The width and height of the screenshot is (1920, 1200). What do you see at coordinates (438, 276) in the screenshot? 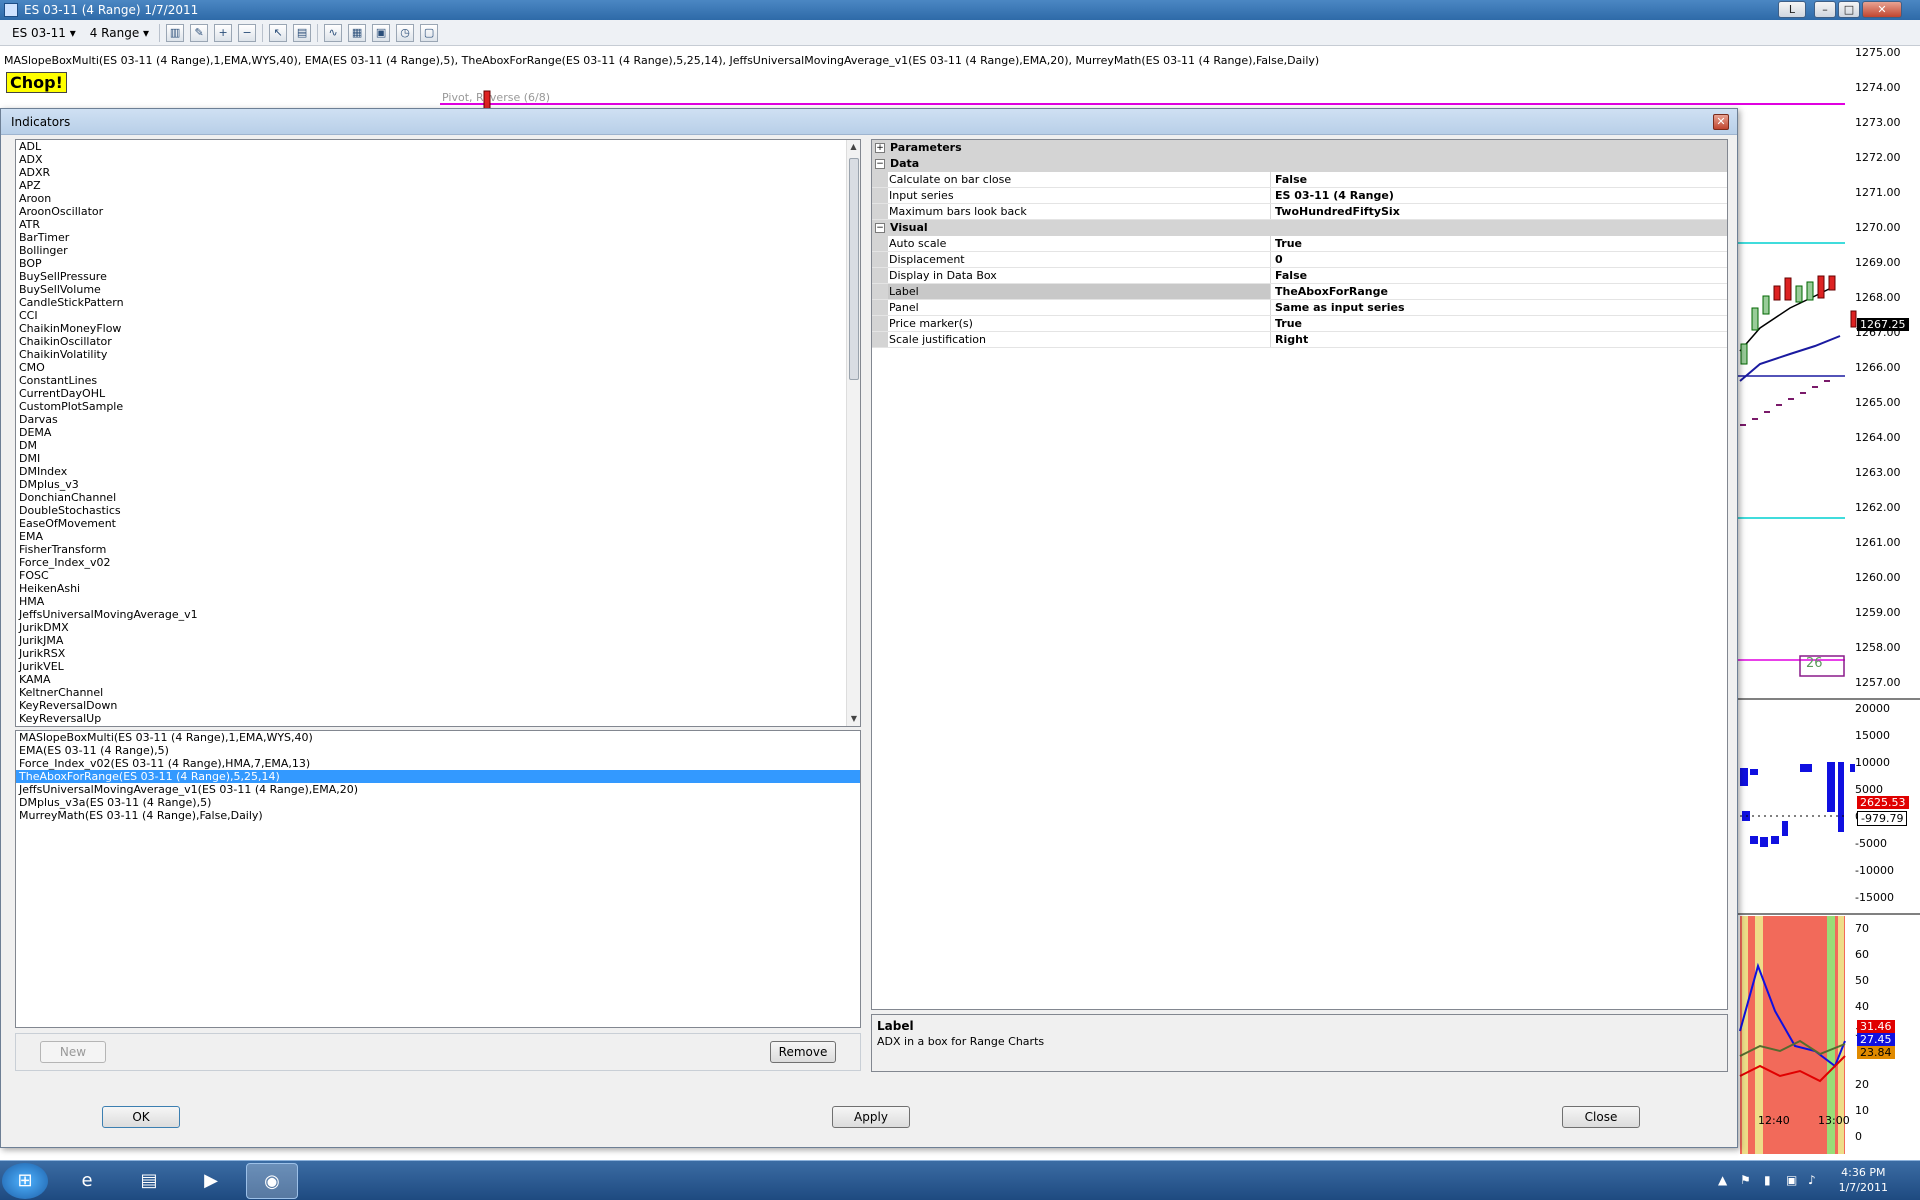
I see `available-indicator-item: BuySellPressure` at bounding box center [438, 276].